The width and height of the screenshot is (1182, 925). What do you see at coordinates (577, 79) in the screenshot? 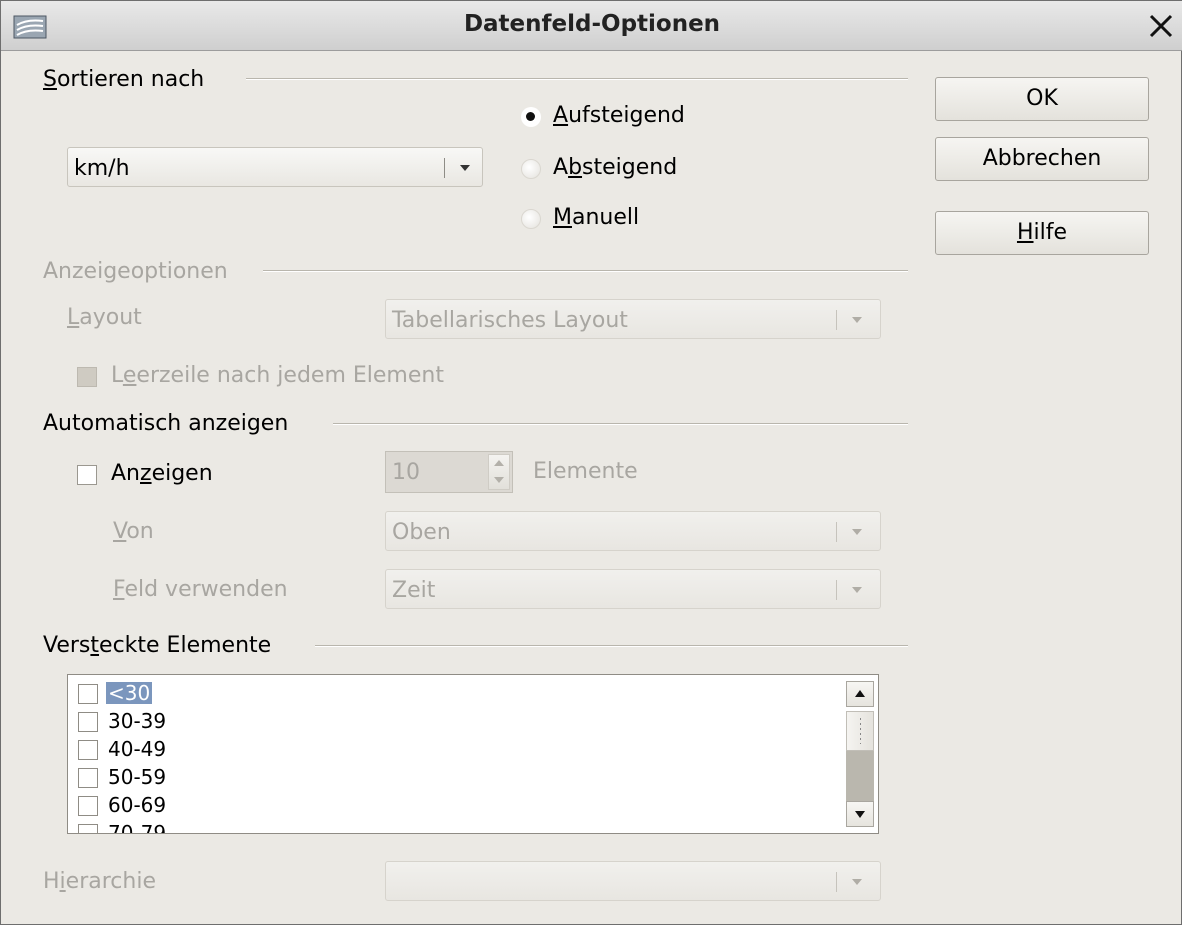
I see `sort-group-divider` at bounding box center [577, 79].